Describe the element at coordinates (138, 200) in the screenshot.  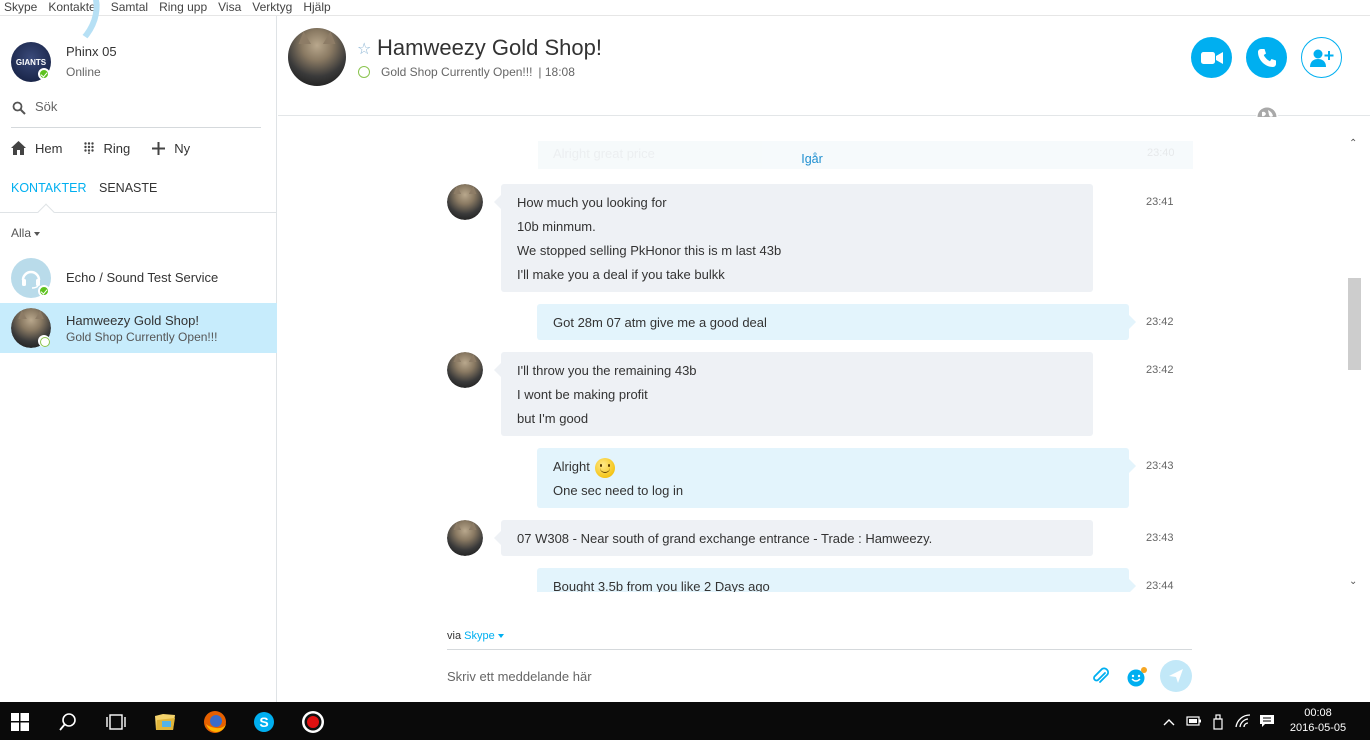
I see `contact-tabs: KONTAKTER SENASTE` at that location.